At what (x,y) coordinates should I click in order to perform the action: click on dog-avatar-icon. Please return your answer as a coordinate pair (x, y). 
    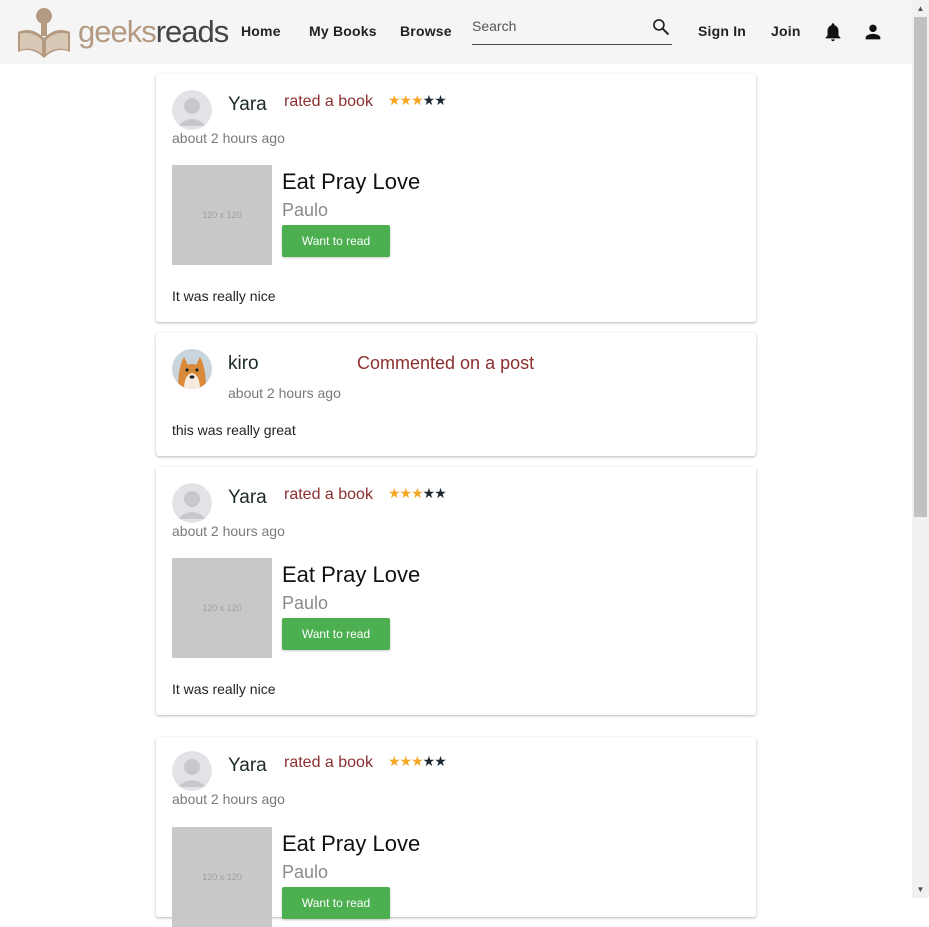
    Looking at the image, I should click on (192, 369).